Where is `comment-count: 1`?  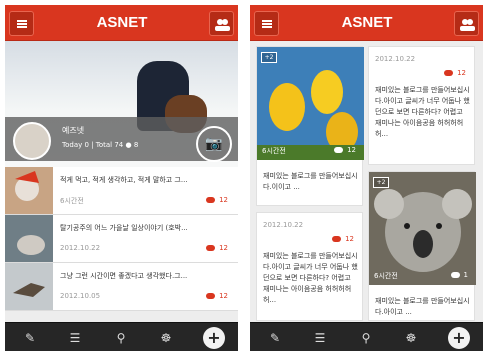
comment-count: 1 is located at coordinates (459, 275).